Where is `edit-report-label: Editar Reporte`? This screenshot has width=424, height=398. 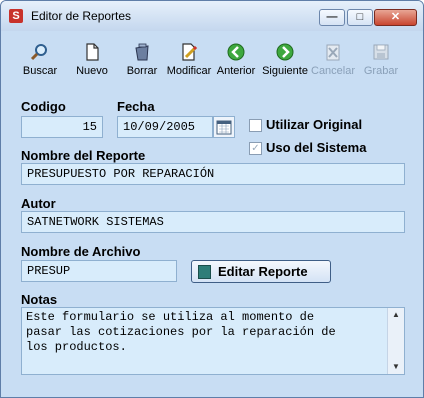
edit-report-label: Editar Reporte is located at coordinates (263, 271).